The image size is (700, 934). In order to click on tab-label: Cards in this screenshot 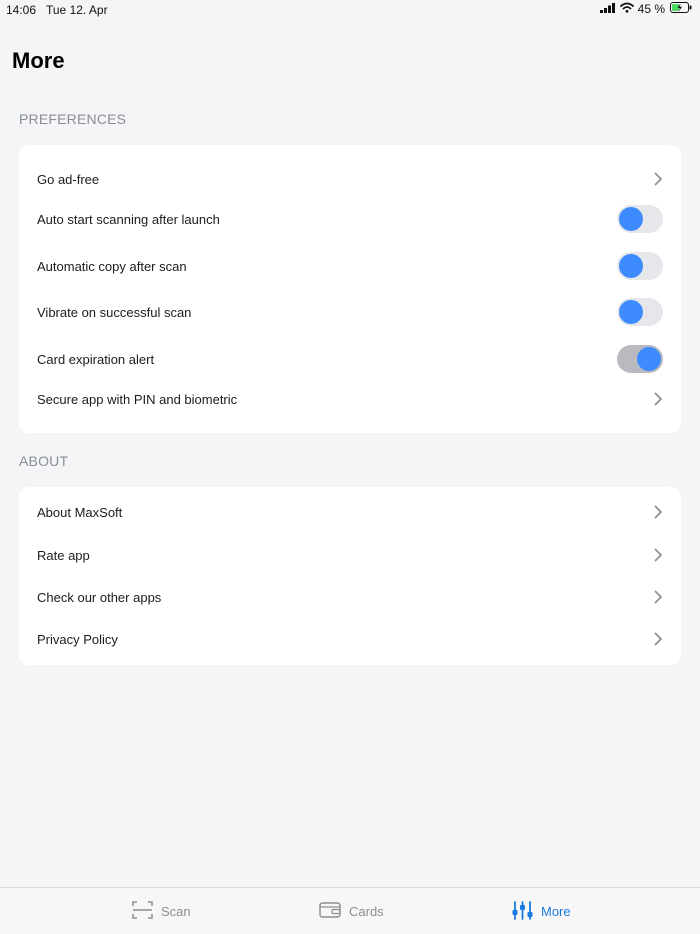, I will do `click(366, 911)`.